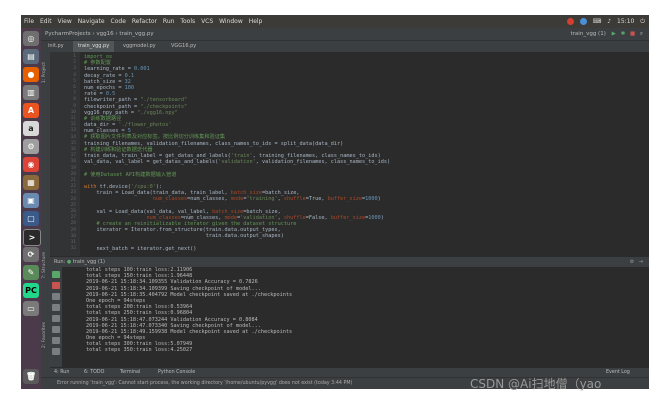 This screenshot has width=665, height=405. Describe the element at coordinates (56, 351) in the screenshot. I see `close-run-icon` at that location.